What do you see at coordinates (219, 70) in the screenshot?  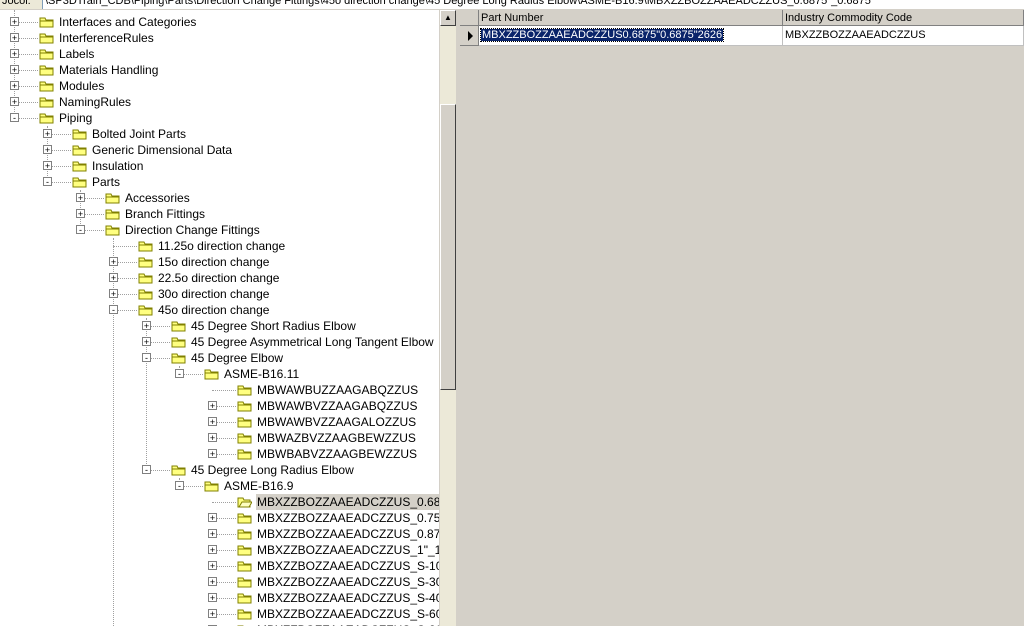 I see `tree-node: + Materials Handling` at bounding box center [219, 70].